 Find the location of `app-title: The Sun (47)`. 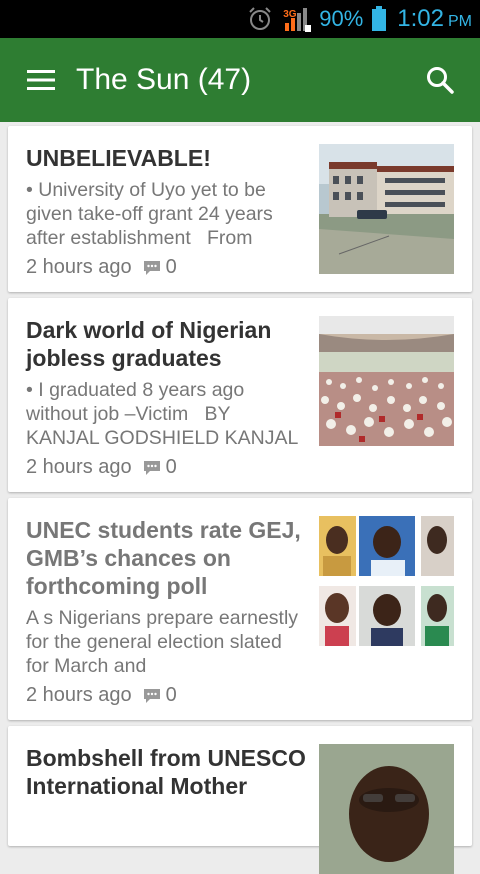

app-title: The Sun (47) is located at coordinates (164, 79).